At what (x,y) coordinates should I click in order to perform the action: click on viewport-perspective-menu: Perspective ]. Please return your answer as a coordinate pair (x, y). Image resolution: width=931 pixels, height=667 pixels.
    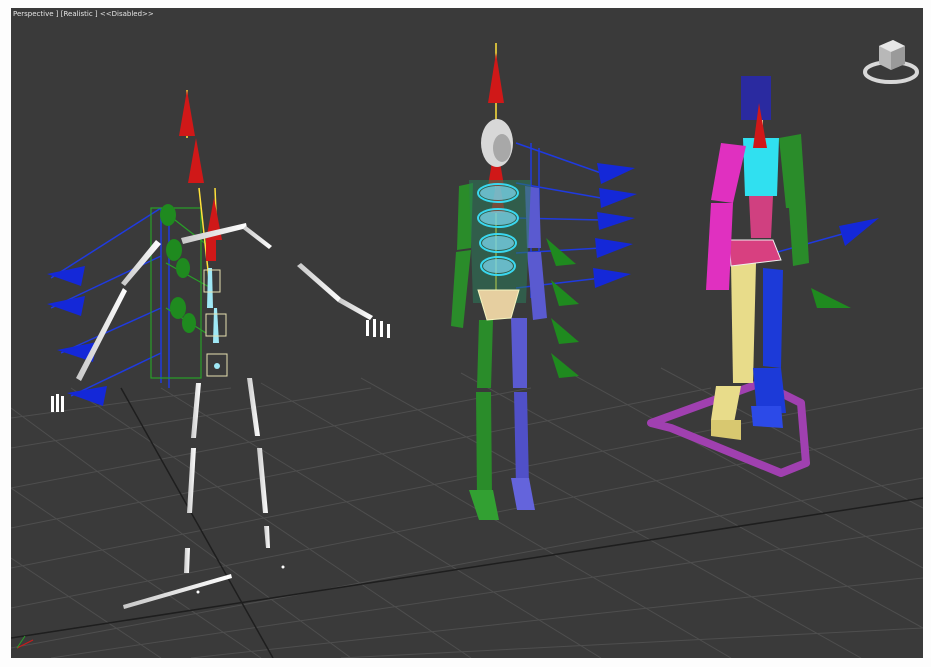
    Looking at the image, I should click on (36, 14).